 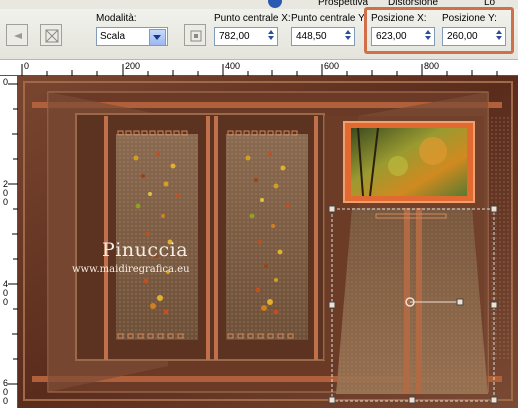 I want to click on ruler-left-label: 400, so click(x=6, y=293).